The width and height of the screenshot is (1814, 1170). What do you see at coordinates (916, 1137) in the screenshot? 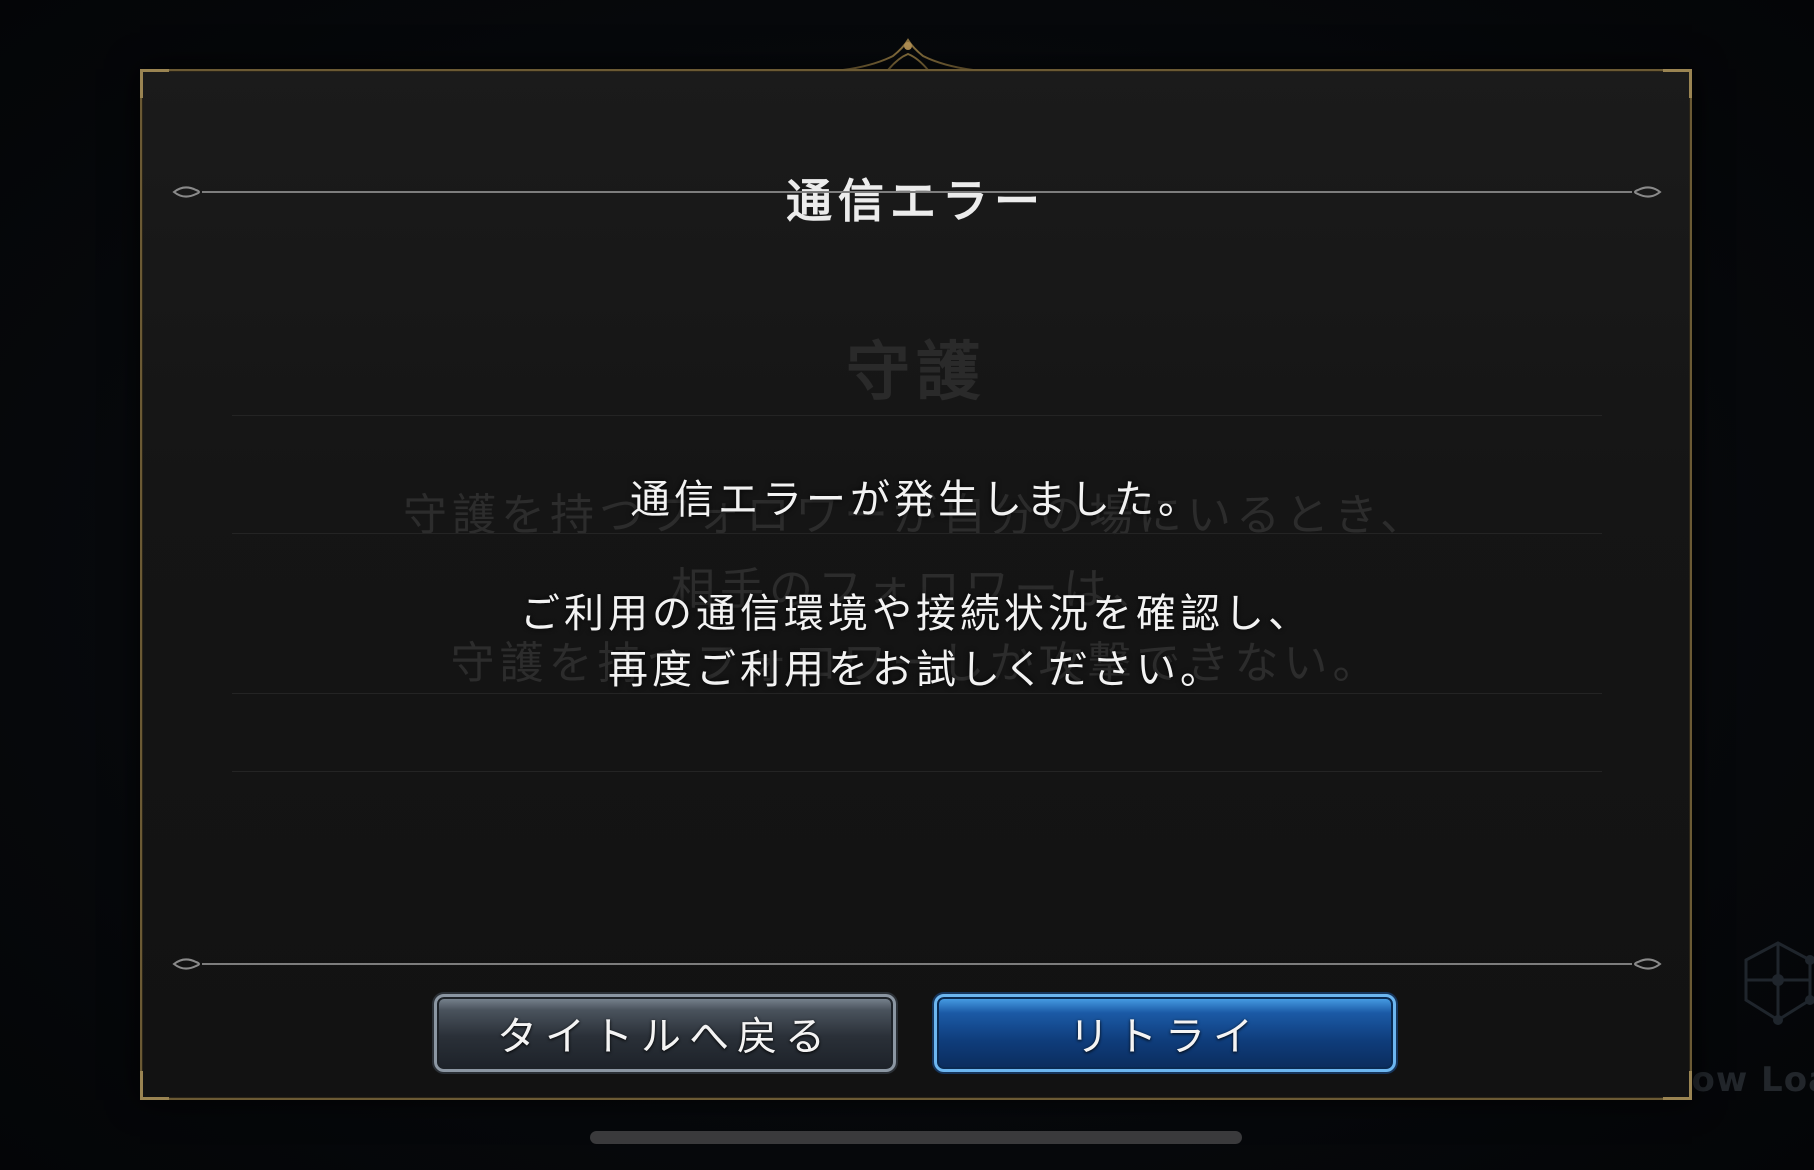
I see `home-indicator` at bounding box center [916, 1137].